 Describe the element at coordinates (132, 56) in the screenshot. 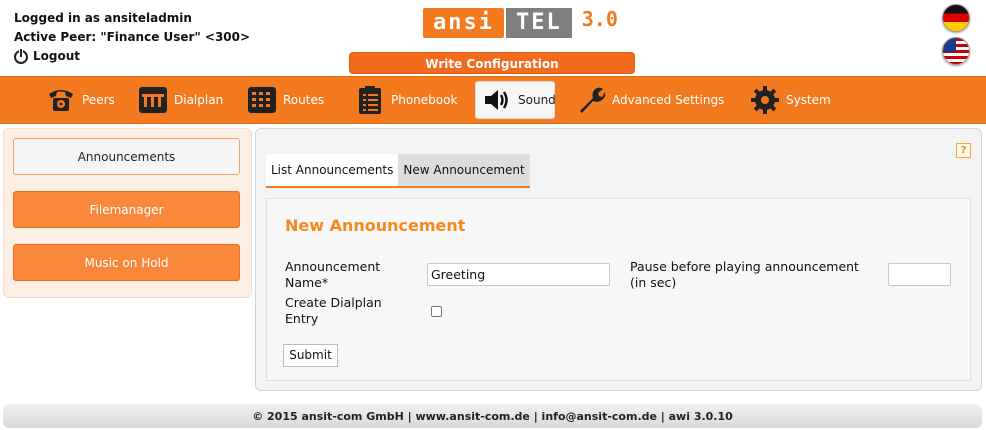

I see `logout-link: Logout` at that location.